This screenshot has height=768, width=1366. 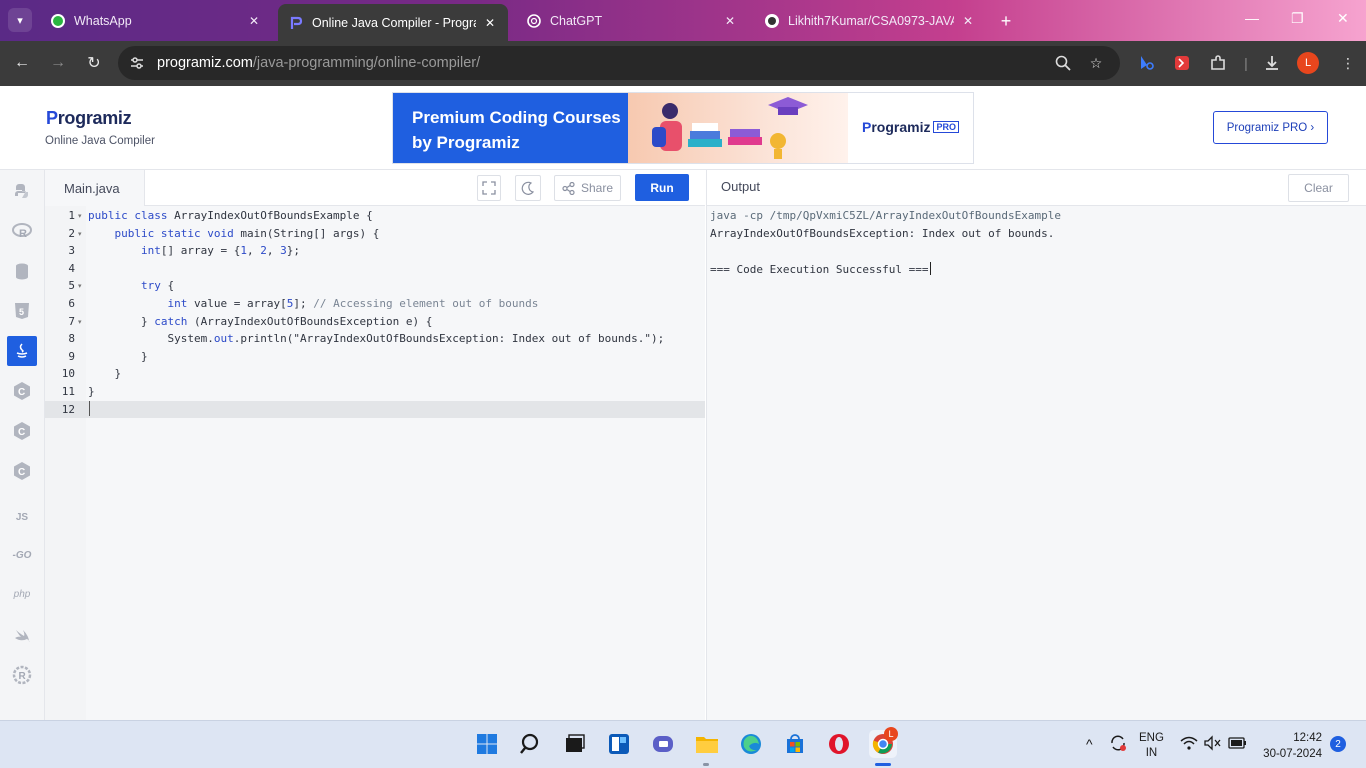 I want to click on line-number: 12, so click(x=68, y=409).